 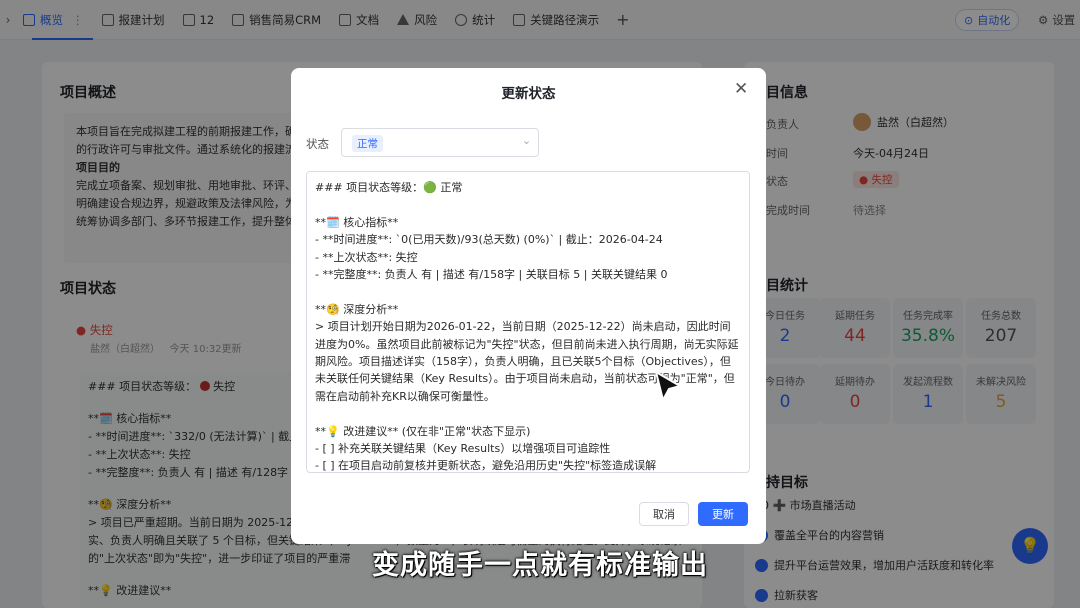 I want to click on status-select: 正常 ⌄, so click(x=440, y=142).